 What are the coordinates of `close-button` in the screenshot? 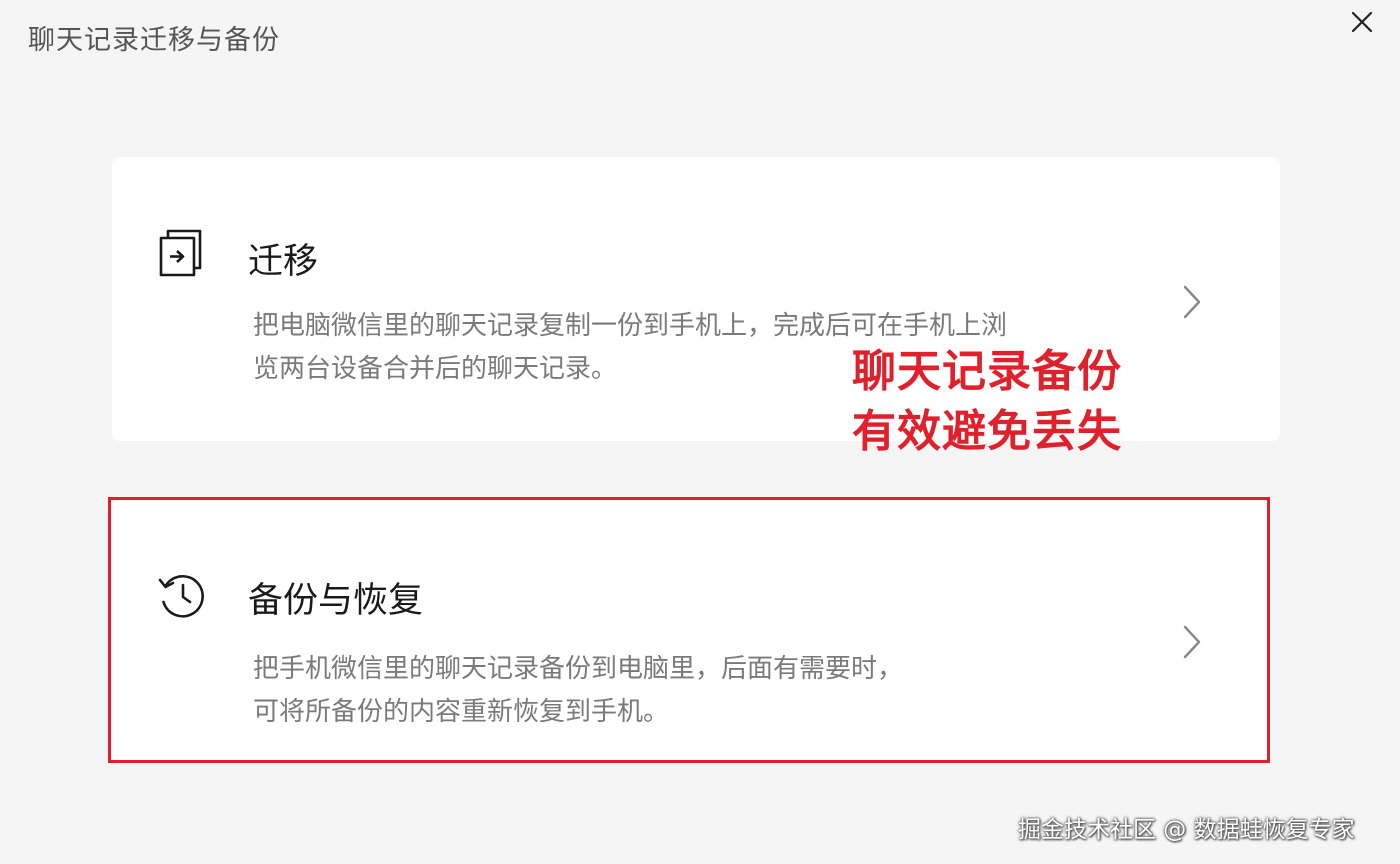 It's located at (1361, 23).